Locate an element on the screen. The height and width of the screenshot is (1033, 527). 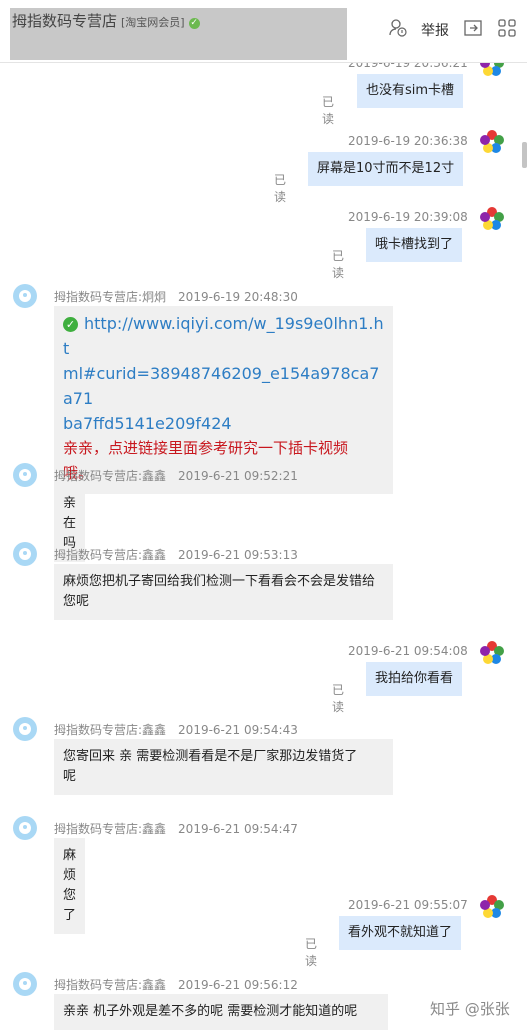
message-bubble: 麻烦您了 is located at coordinates (70, 886).